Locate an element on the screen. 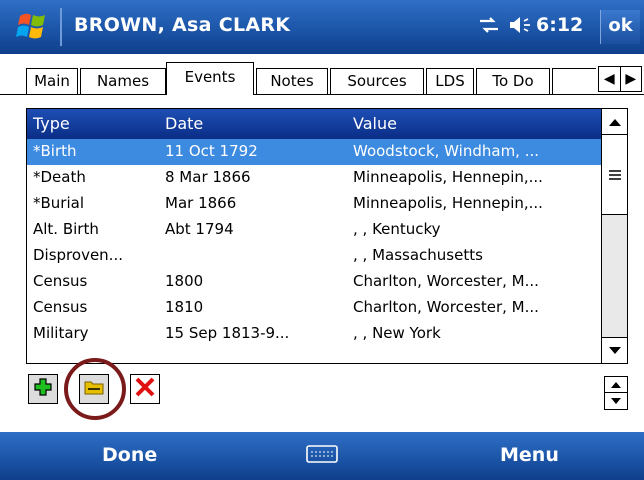 The width and height of the screenshot is (644, 480). delete-button is located at coordinates (145, 389).